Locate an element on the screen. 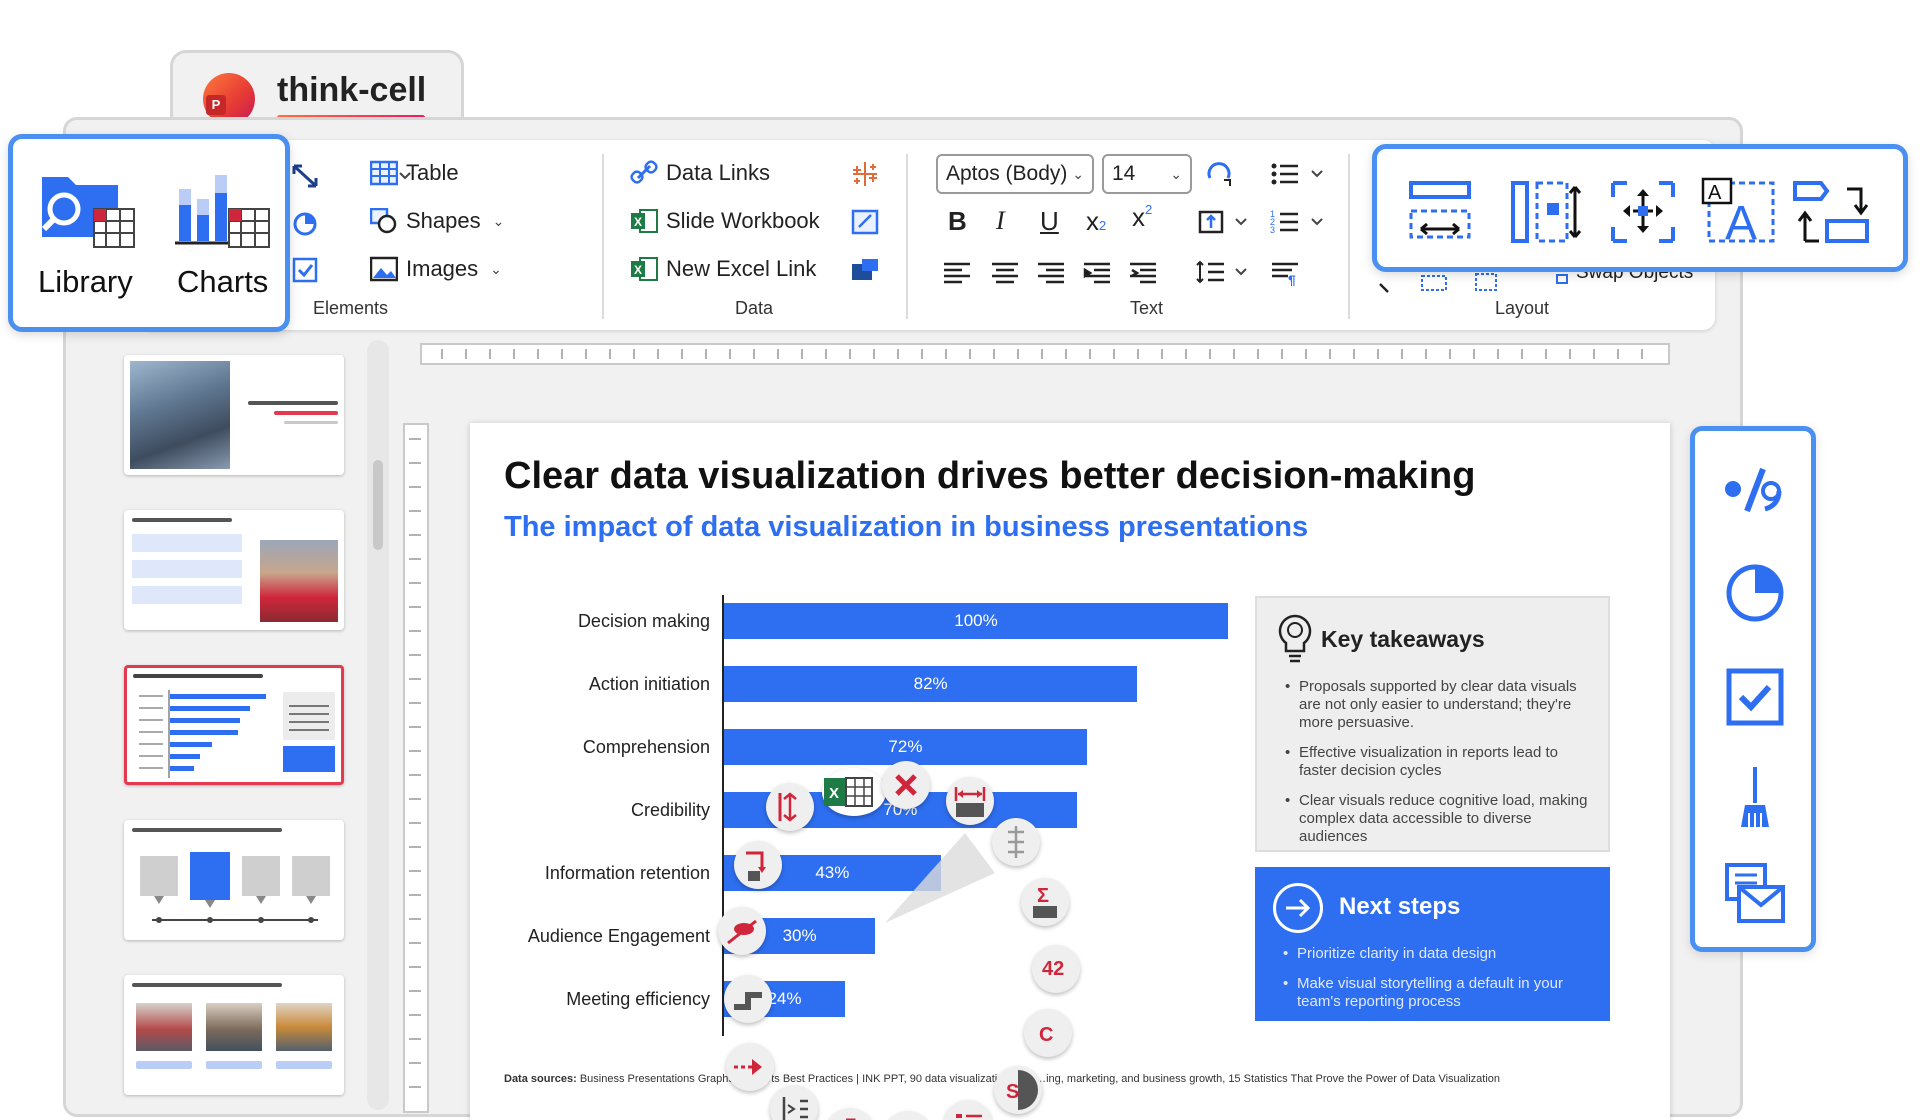 This screenshot has width=1920, height=1120. broom-icon is located at coordinates (1756, 800).